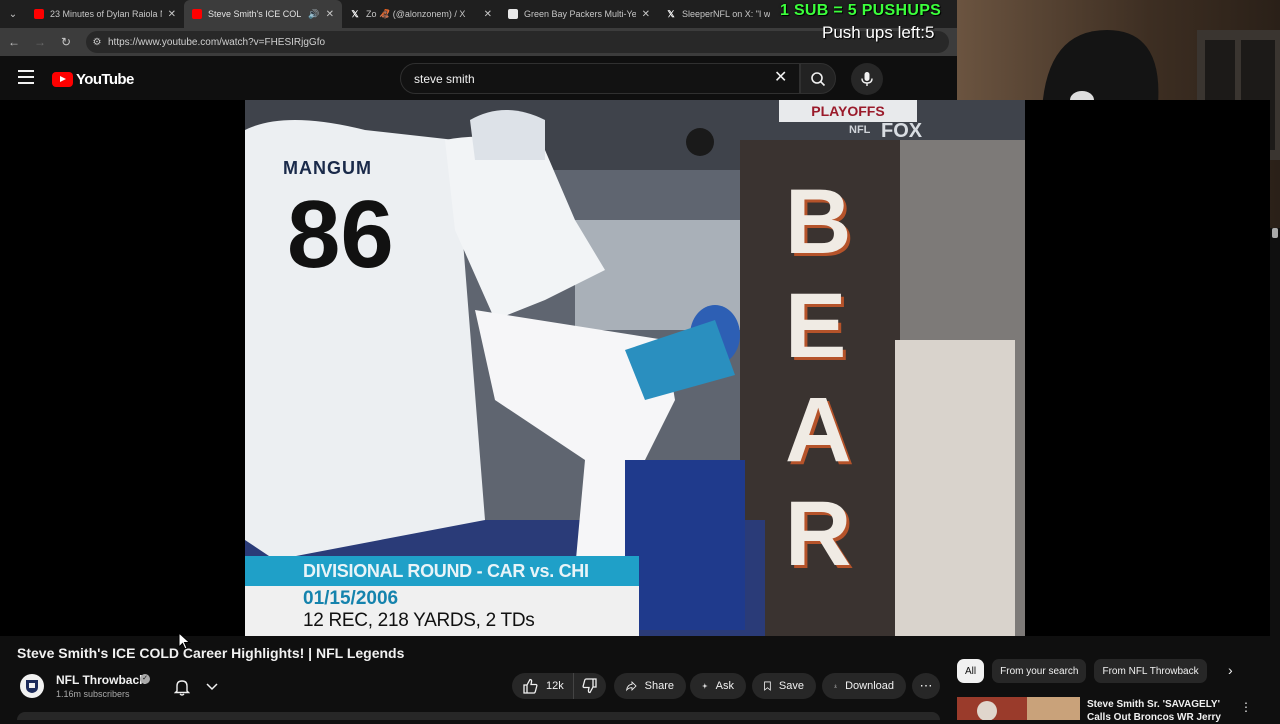 This screenshot has height=724, width=1280. Describe the element at coordinates (1230, 670) in the screenshot. I see `chevron-right-icon: ›` at that location.